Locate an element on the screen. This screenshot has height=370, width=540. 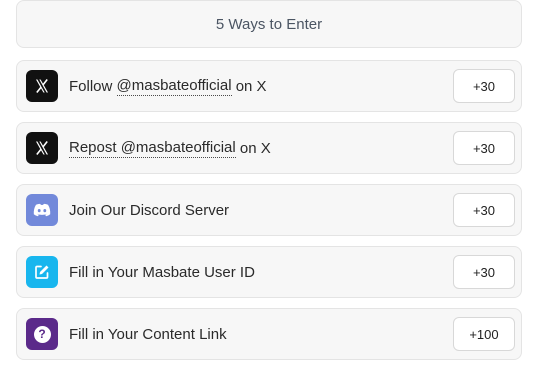
entry-label: Fill in Your Content Link is located at coordinates (148, 334).